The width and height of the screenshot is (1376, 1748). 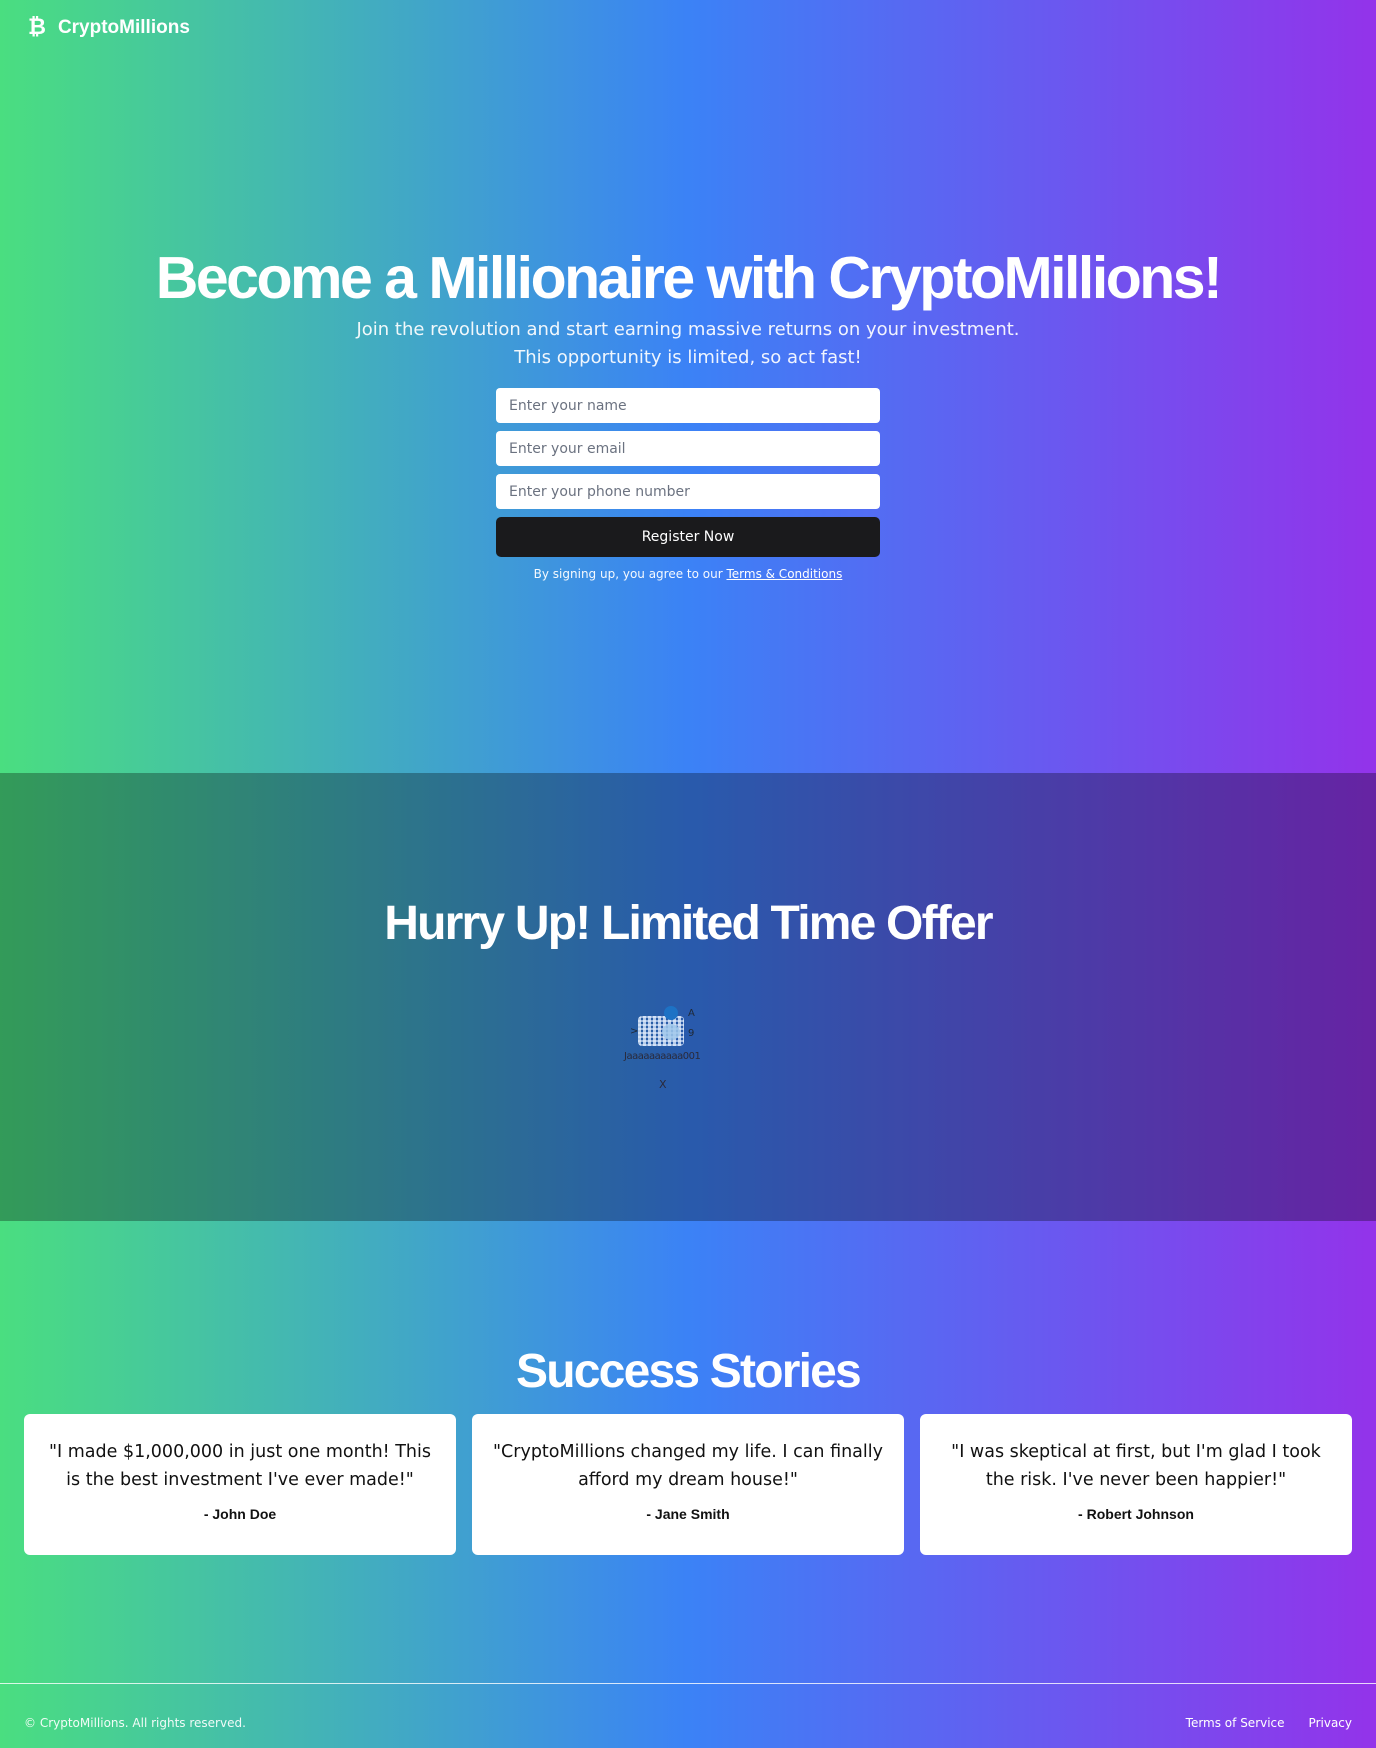 I want to click on terms-prefix: By signing up, you agree to our, so click(x=630, y=574).